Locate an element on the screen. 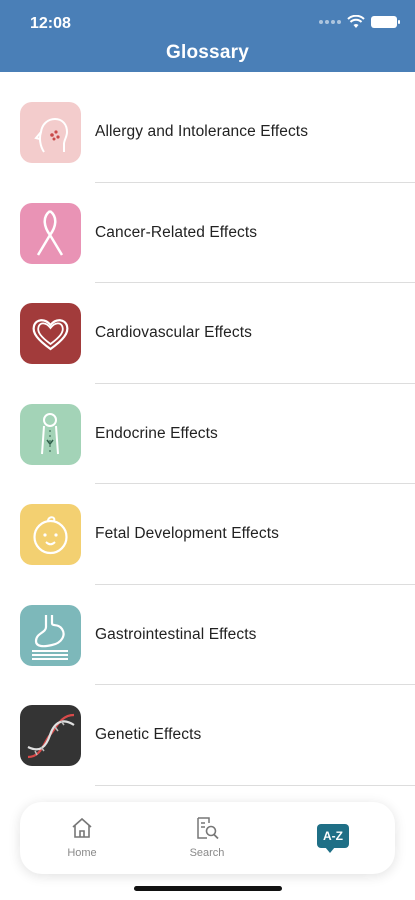 Image resolution: width=415 pixels, height=900 pixels. status-time: 12:08 is located at coordinates (50, 23).